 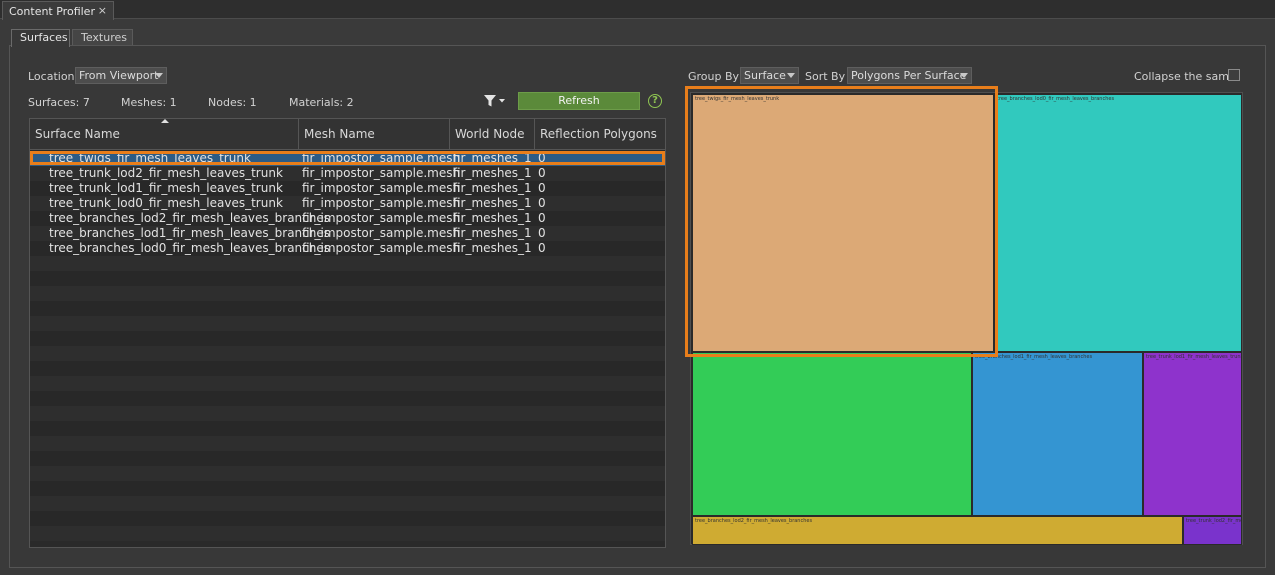 What do you see at coordinates (166, 203) in the screenshot?
I see `cell-surface-name: tree_trunk_lod0_fir_mesh_leaves_trunk` at bounding box center [166, 203].